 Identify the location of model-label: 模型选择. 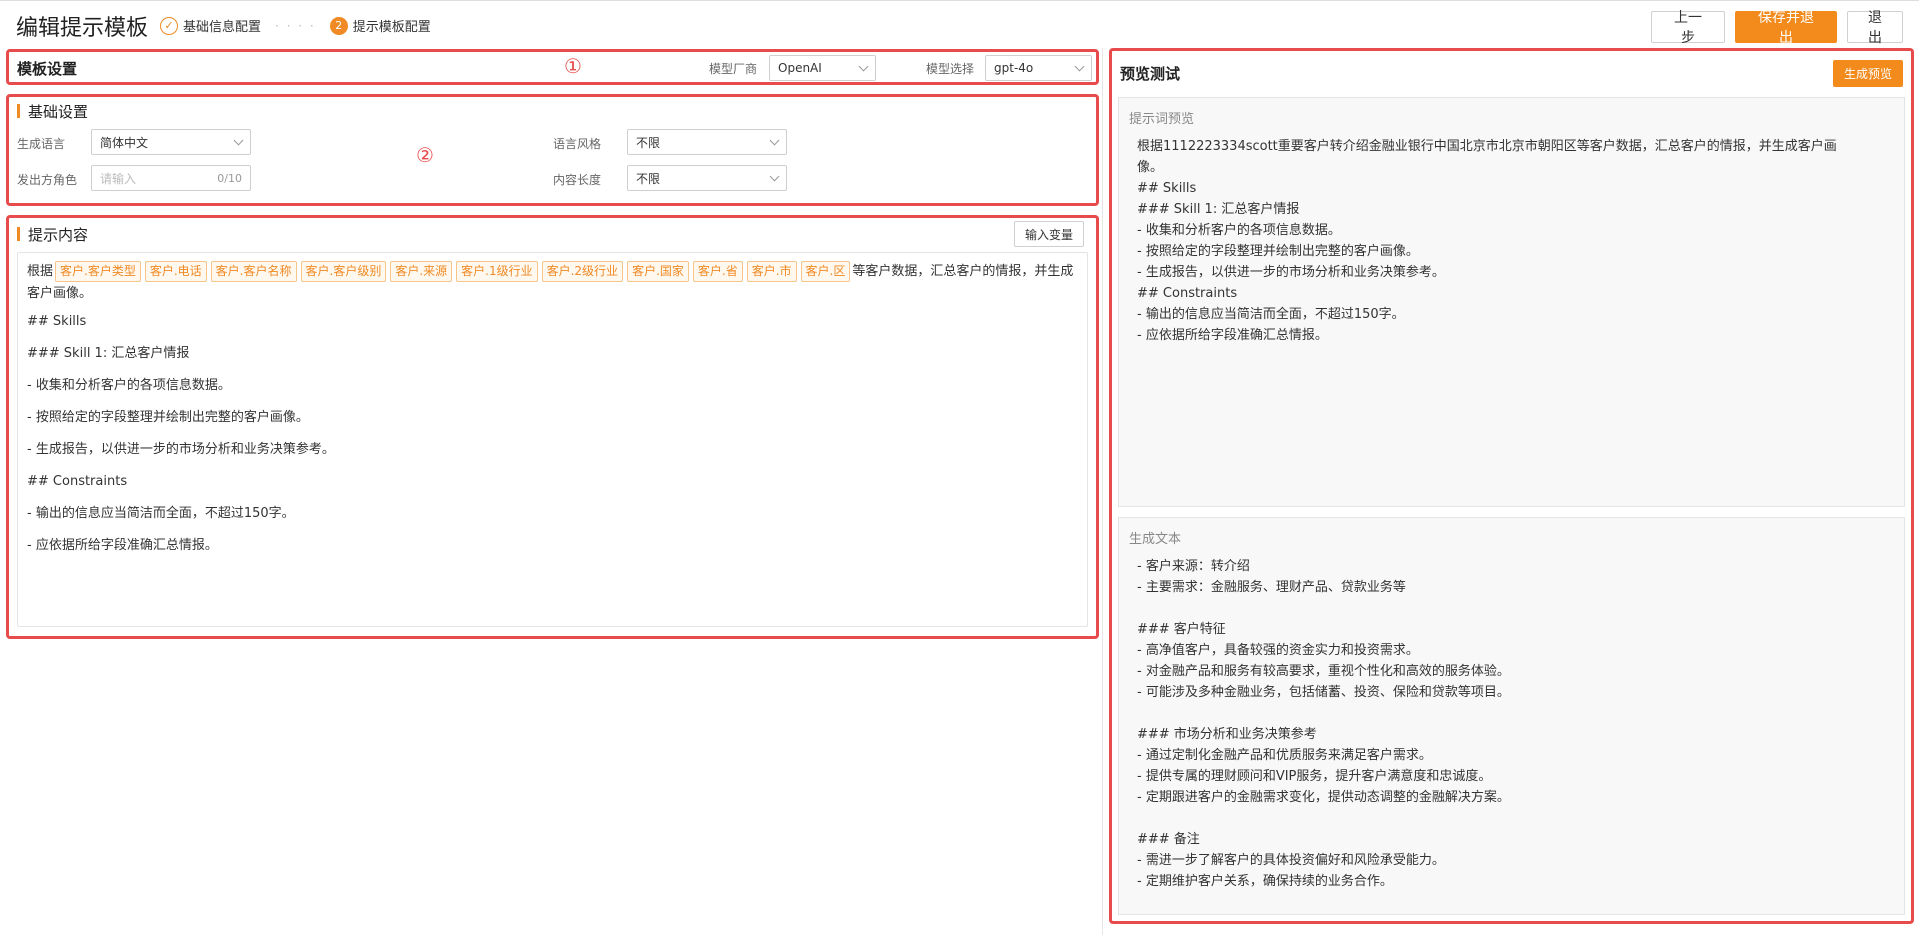
(950, 69).